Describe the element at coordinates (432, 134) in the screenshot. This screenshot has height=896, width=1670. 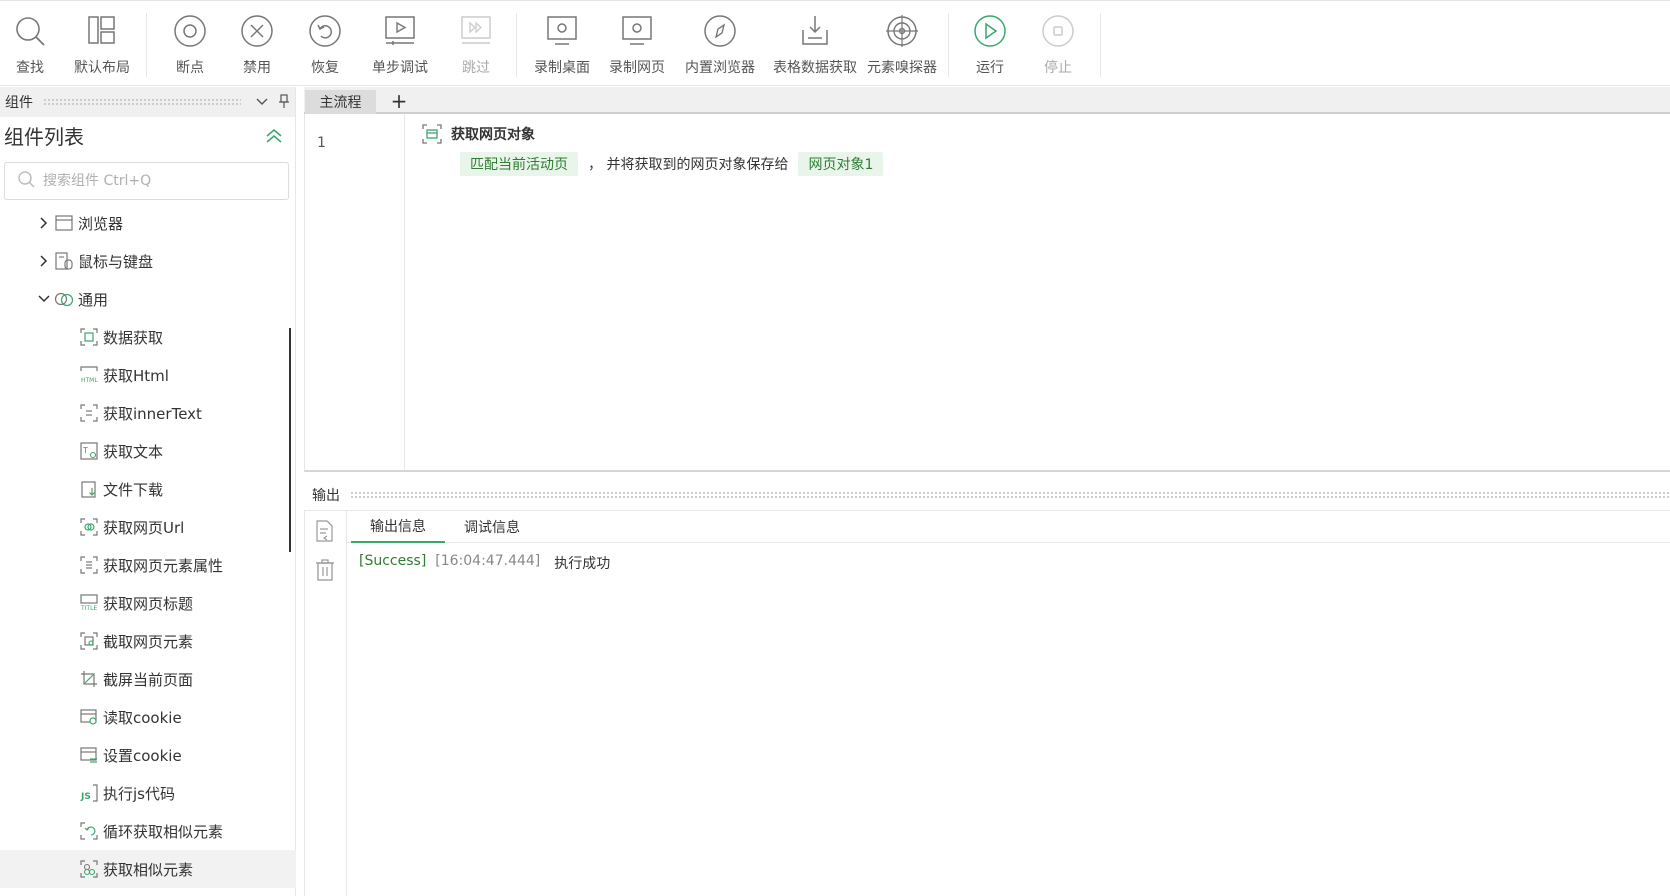
I see `web-object-icon` at that location.